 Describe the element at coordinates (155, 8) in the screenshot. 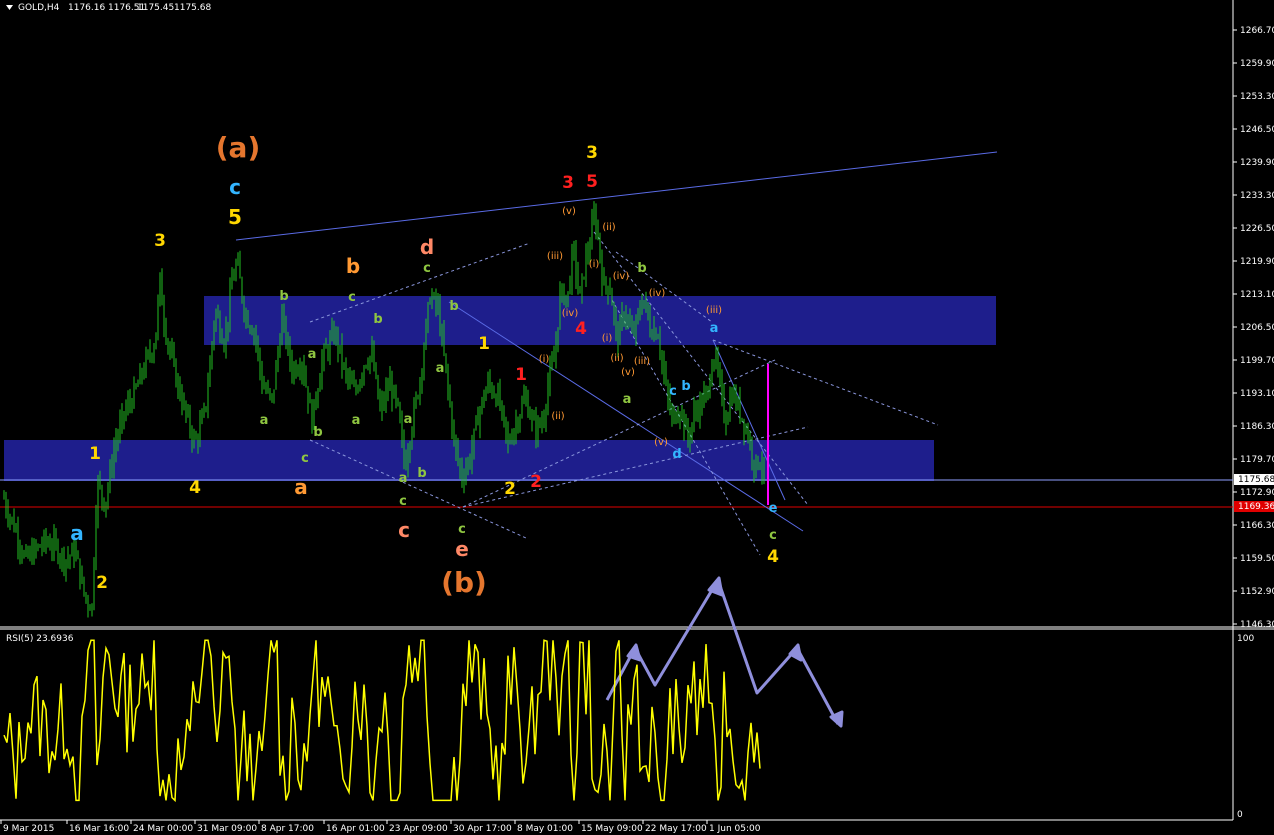

I see `low-value: 1175.45` at that location.